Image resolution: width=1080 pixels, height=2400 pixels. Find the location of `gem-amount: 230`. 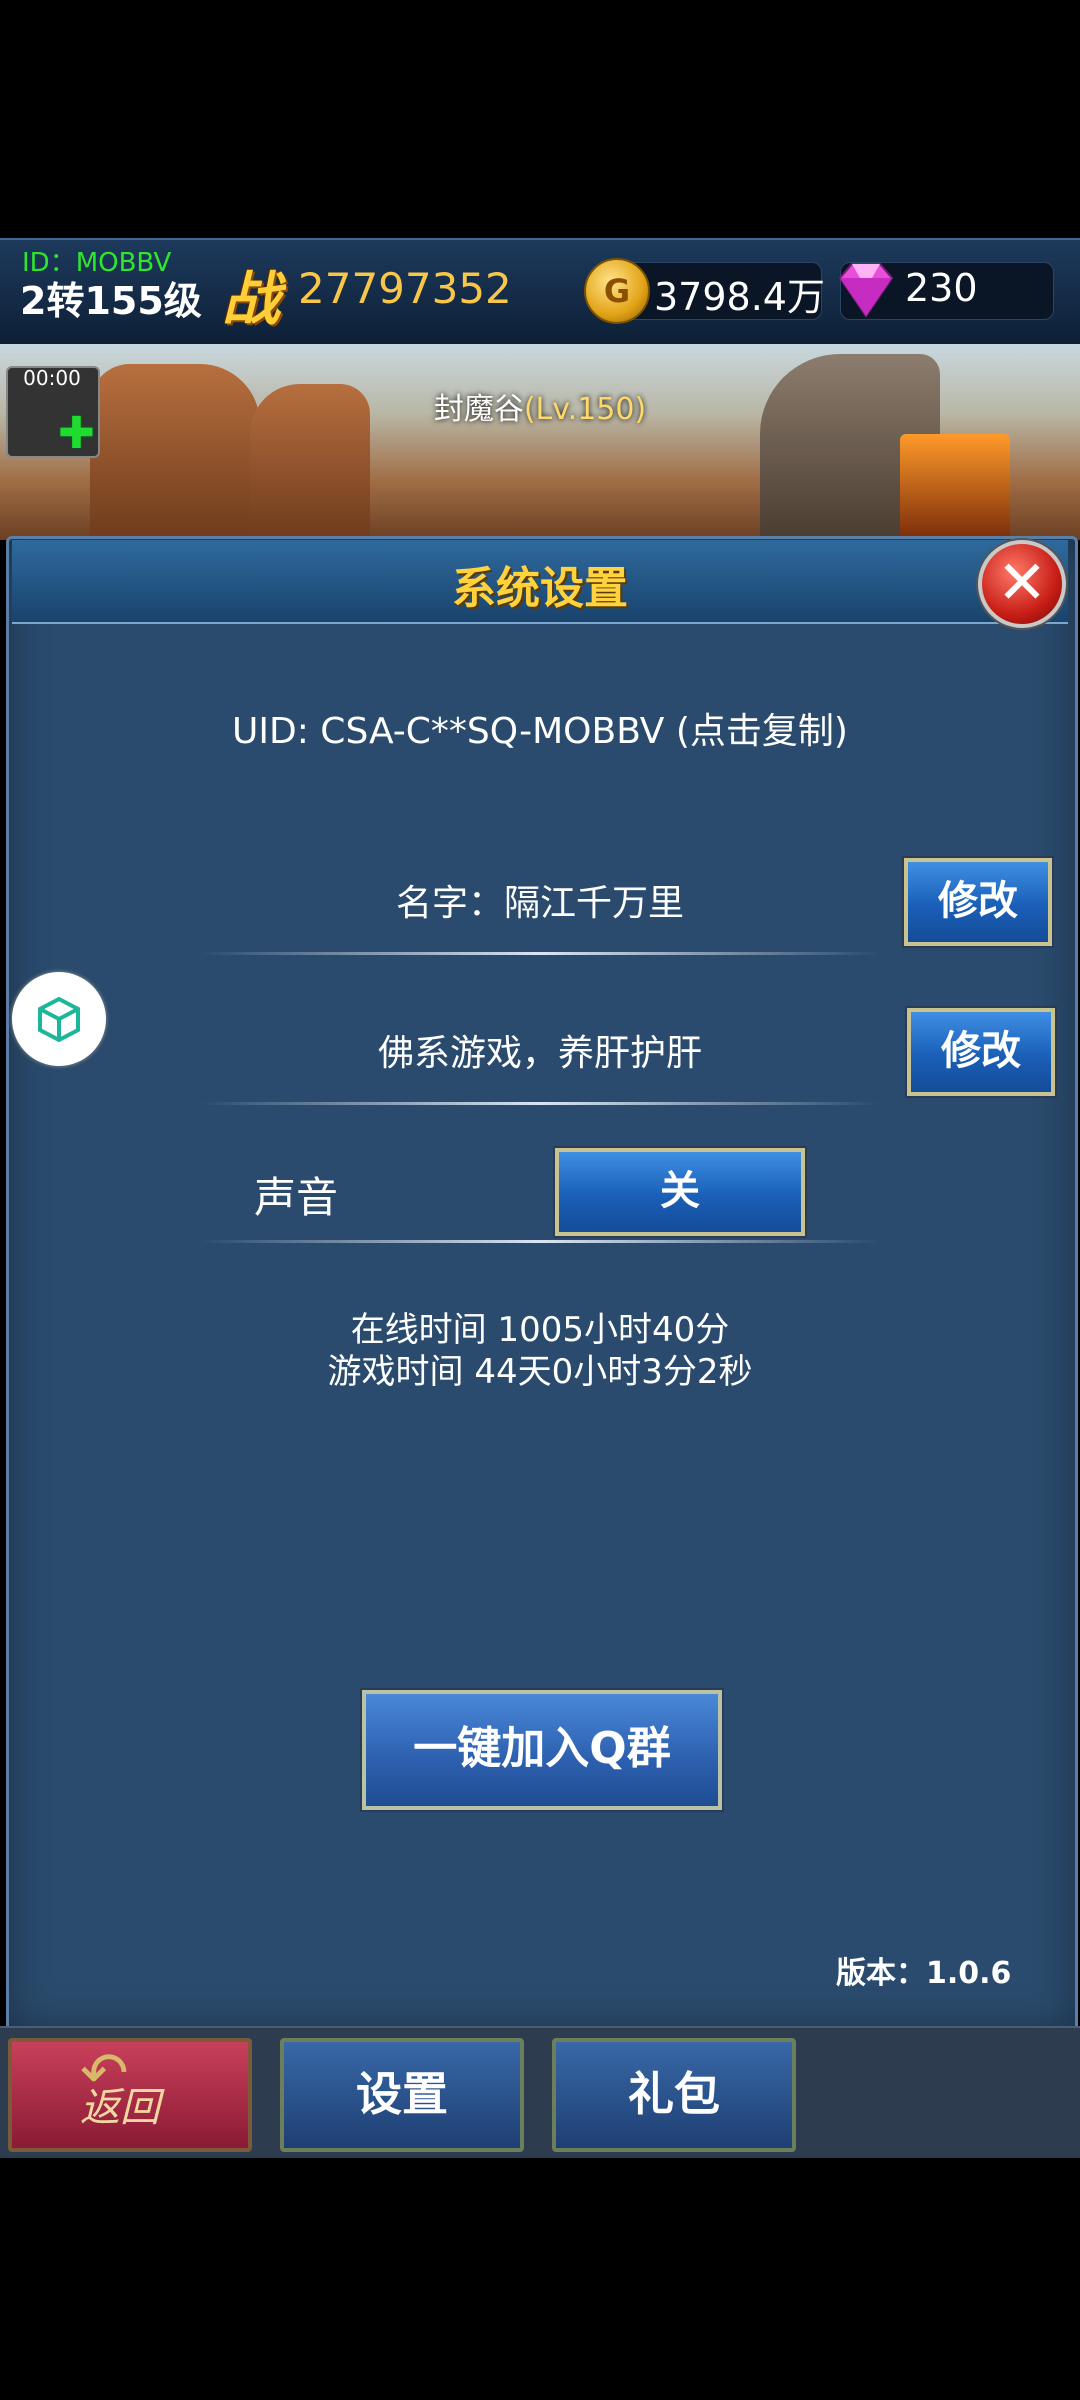

gem-amount: 230 is located at coordinates (941, 288).